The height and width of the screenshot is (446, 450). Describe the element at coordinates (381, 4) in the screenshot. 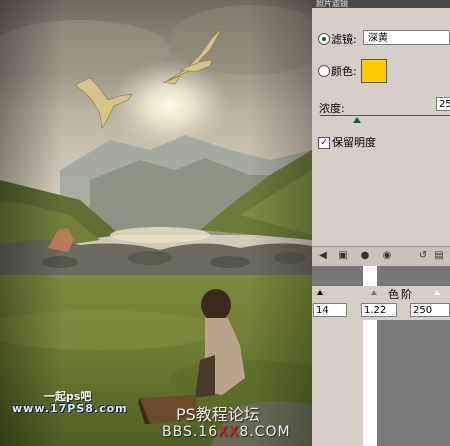

I see `panel-title: 照片滤镜` at that location.